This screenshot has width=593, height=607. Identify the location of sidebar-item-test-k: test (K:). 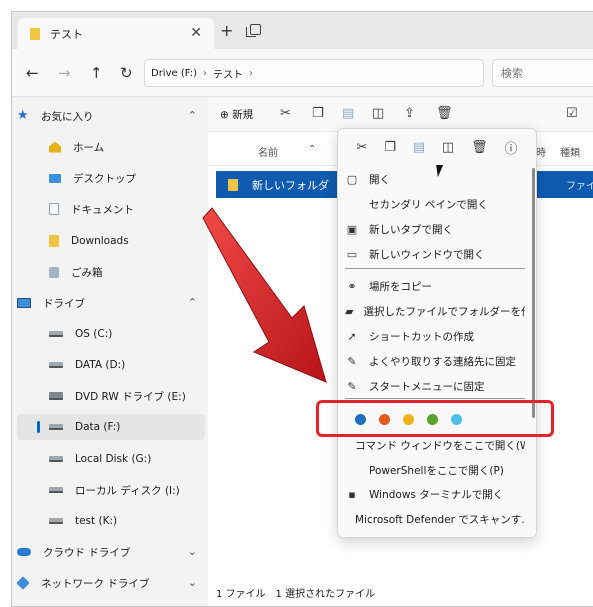
(111, 521).